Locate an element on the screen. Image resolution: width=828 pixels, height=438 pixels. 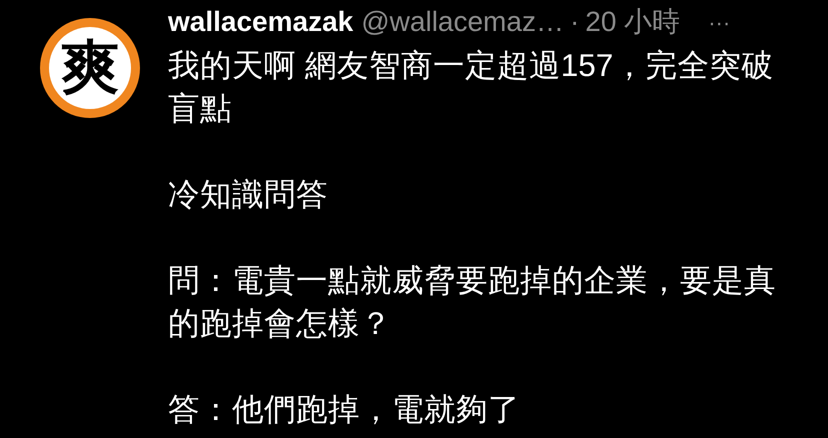
timestamp: 20 小時 is located at coordinates (632, 22).